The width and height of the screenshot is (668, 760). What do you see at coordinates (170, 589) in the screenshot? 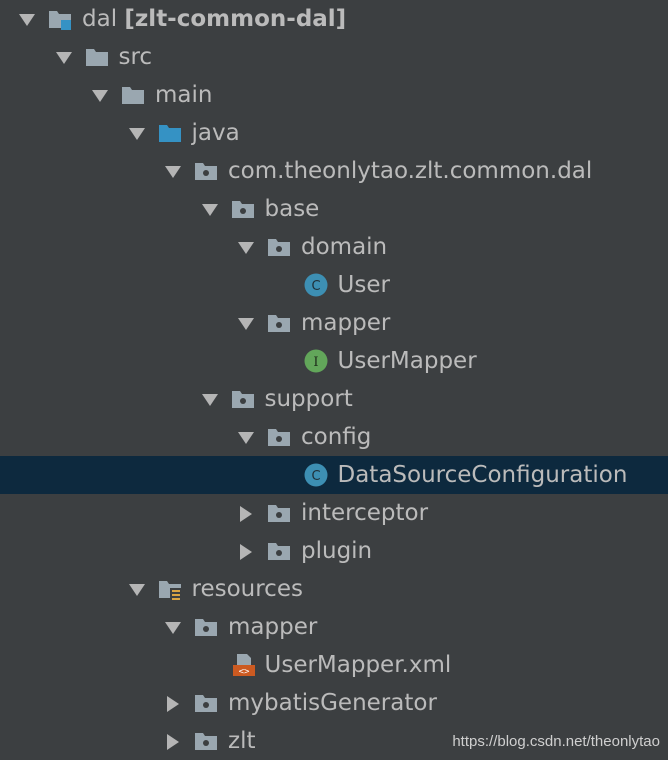
I see `resources-folder-icon` at bounding box center [170, 589].